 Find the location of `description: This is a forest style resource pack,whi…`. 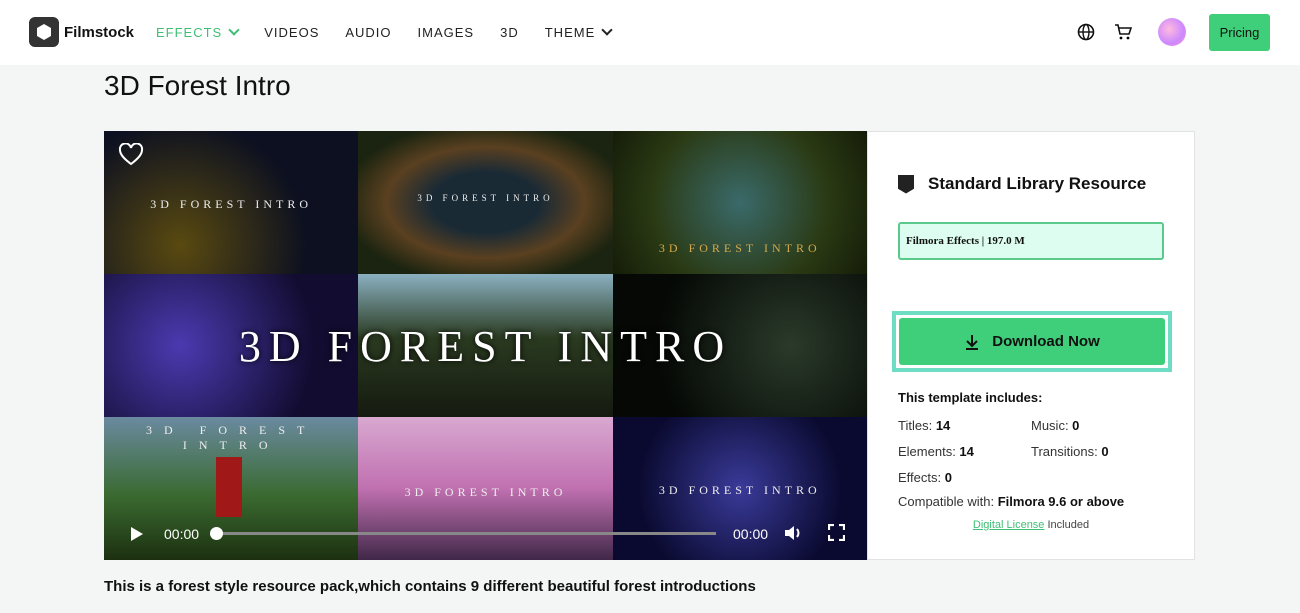

description: This is a forest style resource pack,whi… is located at coordinates (430, 586).